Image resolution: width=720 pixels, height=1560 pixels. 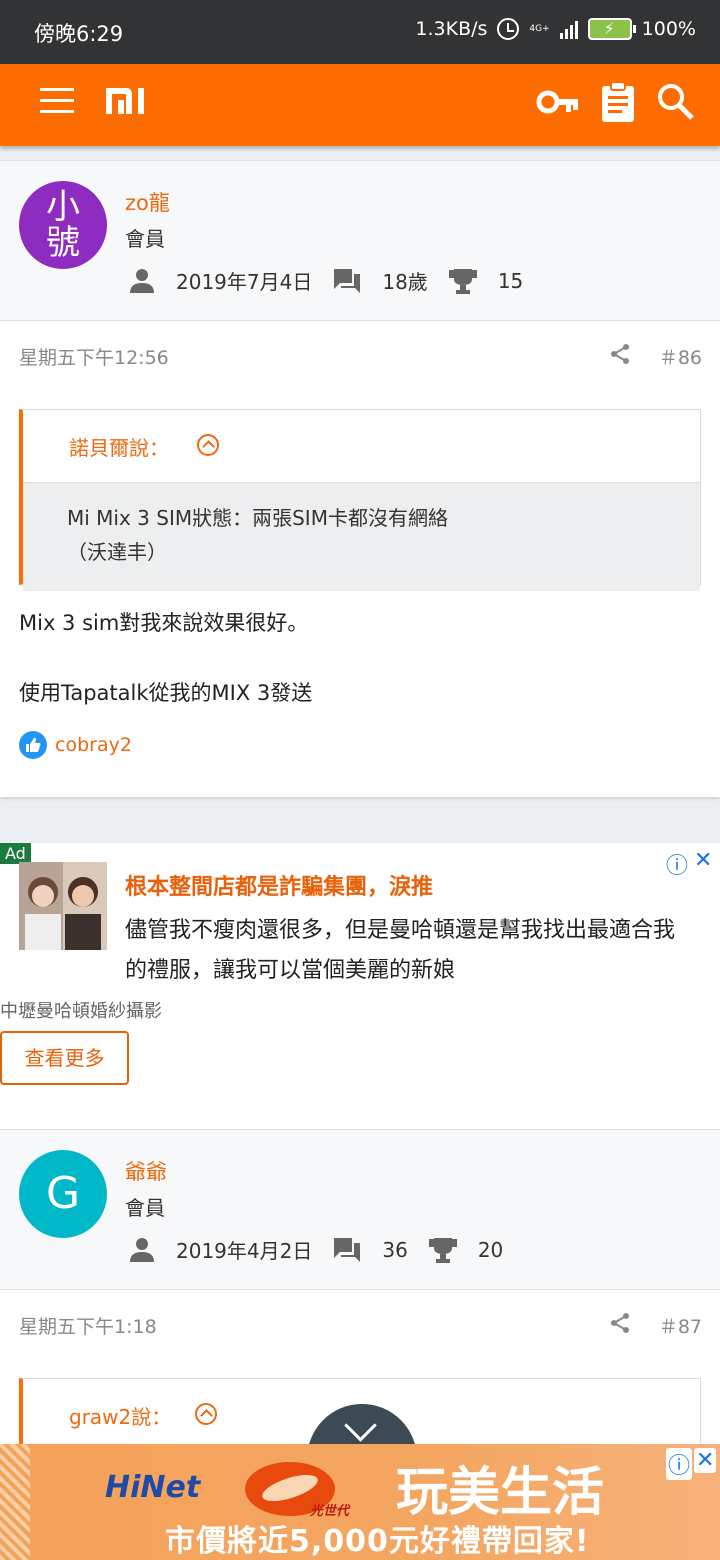 I want to click on status-time: 傍晚6:29, so click(x=79, y=34).